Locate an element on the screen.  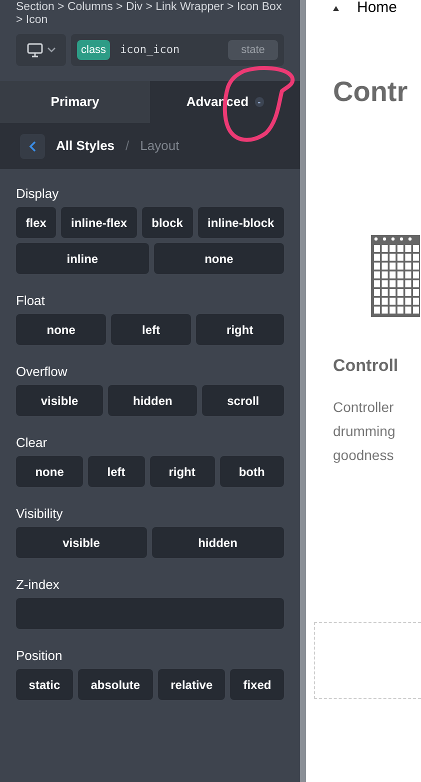
page-heading: Contr is located at coordinates (371, 92).